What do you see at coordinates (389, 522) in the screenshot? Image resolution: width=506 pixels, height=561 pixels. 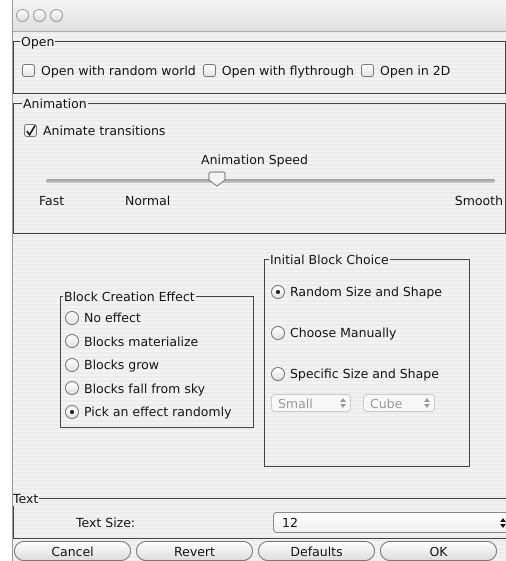 I see `text-size-dropdown: 12` at bounding box center [389, 522].